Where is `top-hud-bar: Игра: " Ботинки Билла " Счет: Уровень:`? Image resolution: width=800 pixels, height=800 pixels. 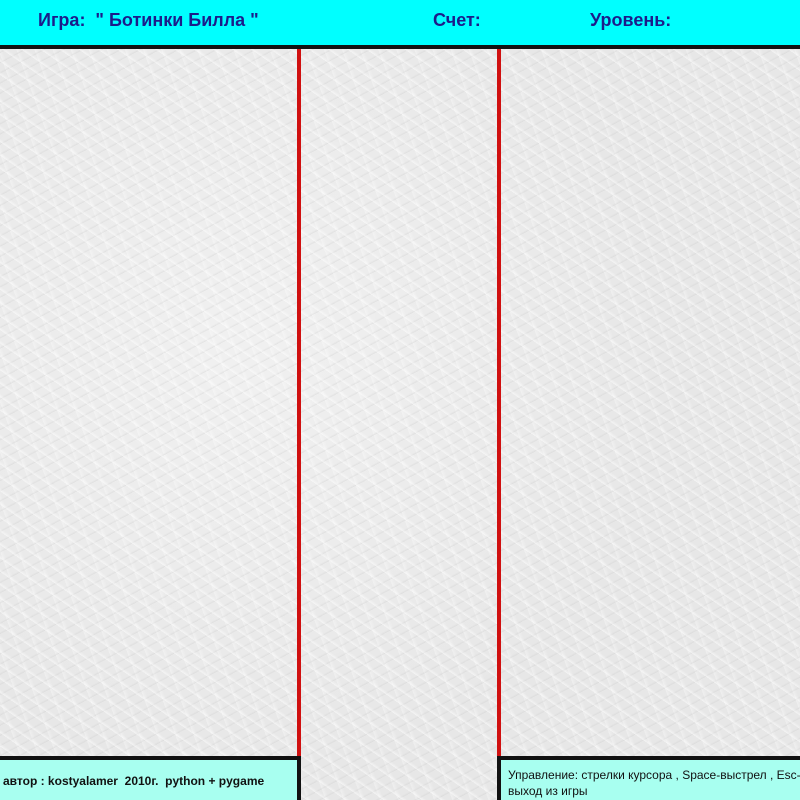 top-hud-bar: Игра: " Ботинки Билла " Счет: Уровень: is located at coordinates (400, 22).